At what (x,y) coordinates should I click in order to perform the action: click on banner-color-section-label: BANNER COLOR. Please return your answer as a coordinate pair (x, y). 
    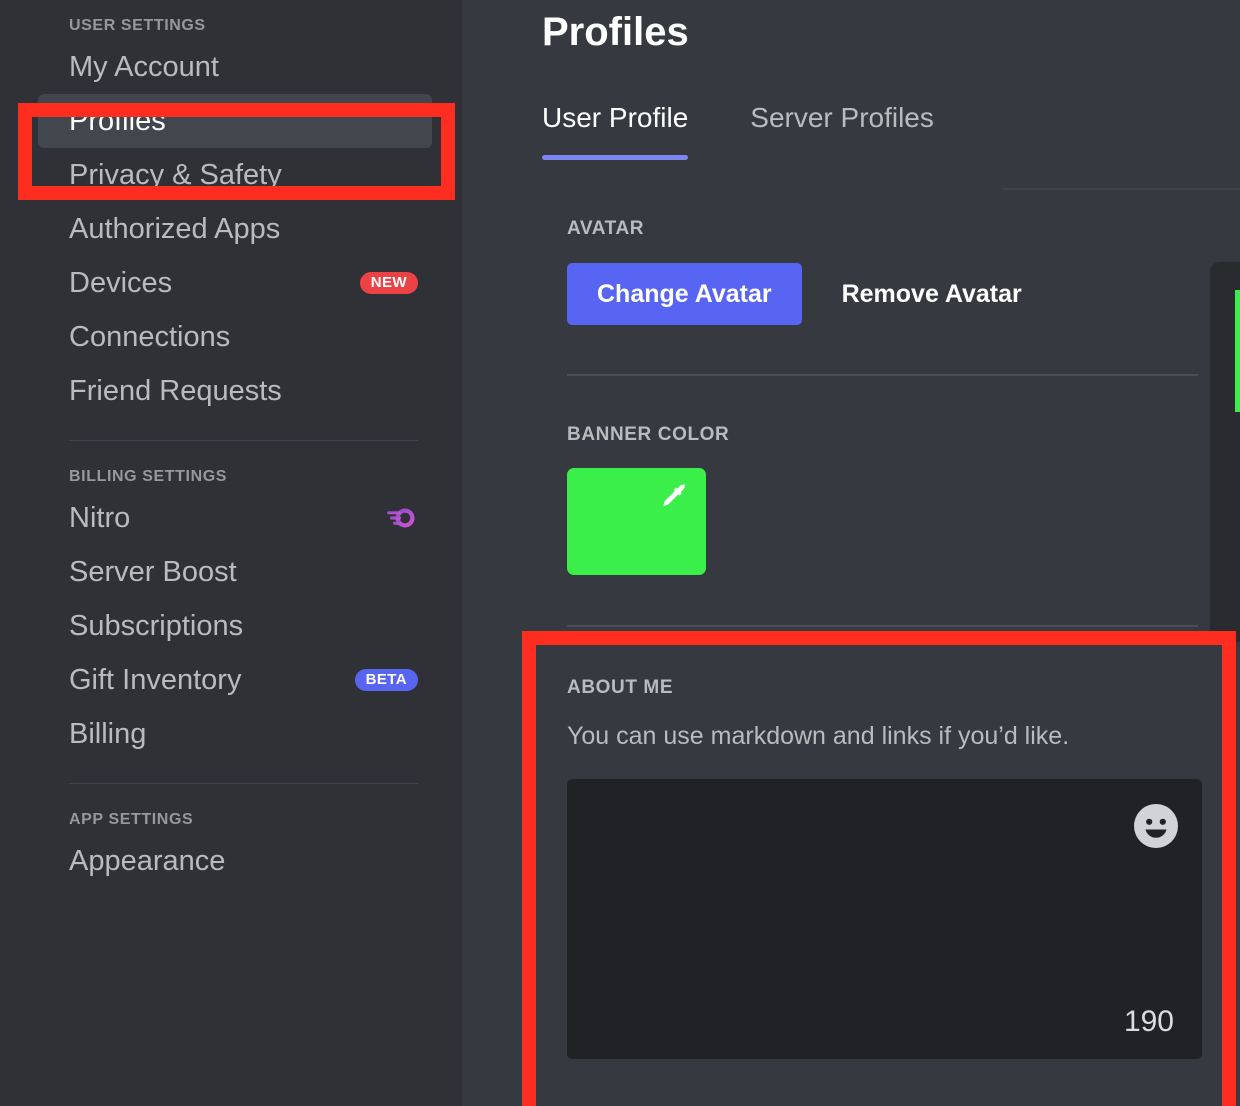
    Looking at the image, I should click on (648, 434).